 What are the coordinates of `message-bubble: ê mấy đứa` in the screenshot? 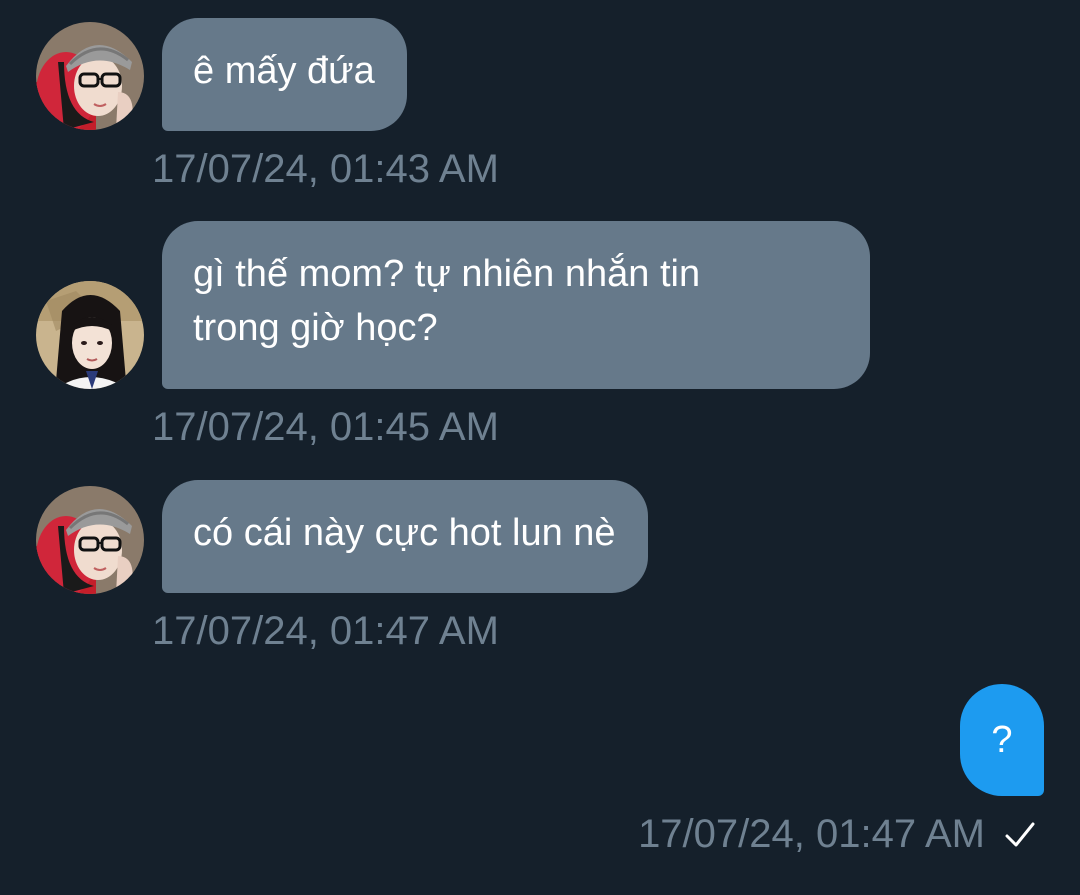 It's located at (284, 74).